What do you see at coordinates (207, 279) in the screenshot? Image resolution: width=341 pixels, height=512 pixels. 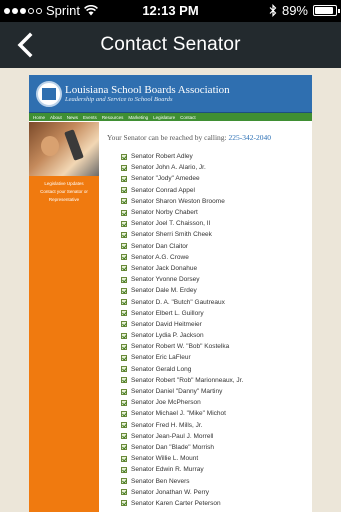 I see `senator-list-item: Senator Yvonne Dorsey` at bounding box center [207, 279].